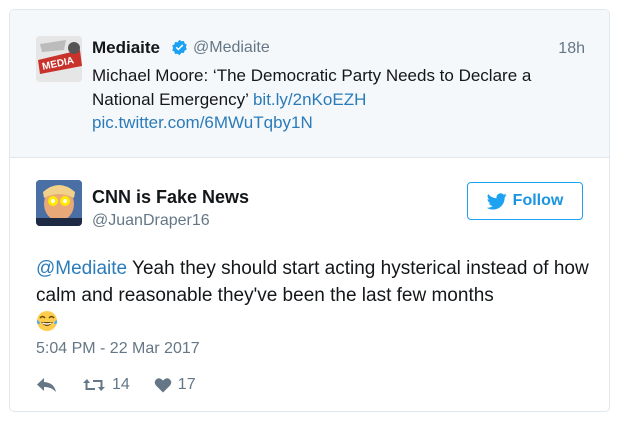  What do you see at coordinates (81, 268) in the screenshot?
I see `mention-link: @Mediaite` at bounding box center [81, 268].